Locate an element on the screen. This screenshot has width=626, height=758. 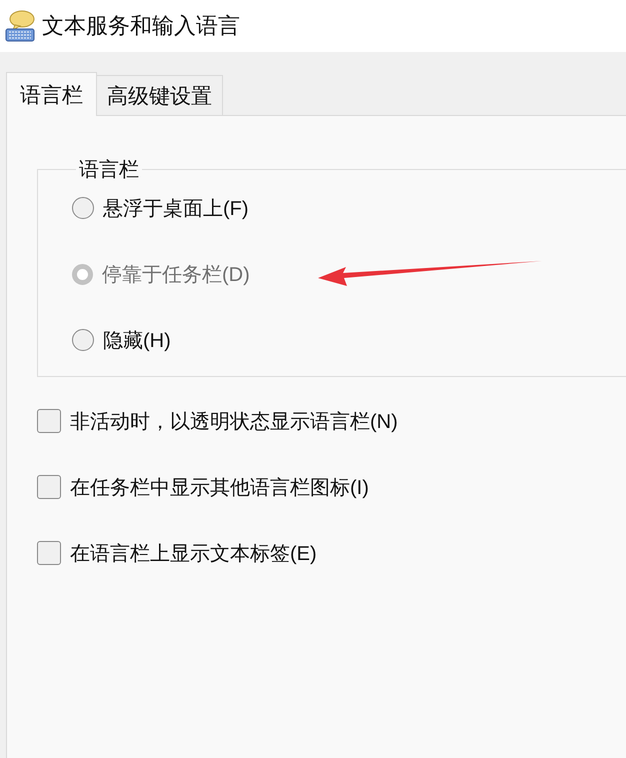
window-title: 文本服务和输入语言 is located at coordinates (141, 26).